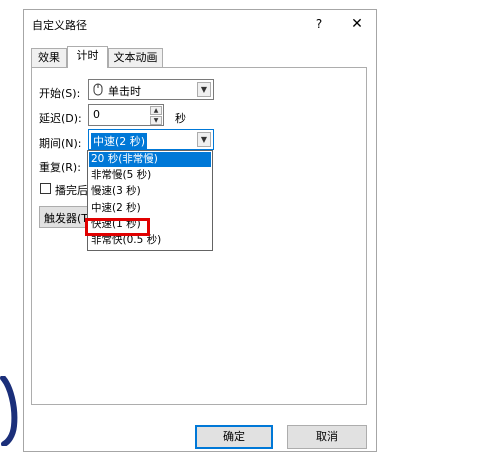  What do you see at coordinates (150, 191) in the screenshot?
I see `duration-option: 慢速(3 秒)` at bounding box center [150, 191].